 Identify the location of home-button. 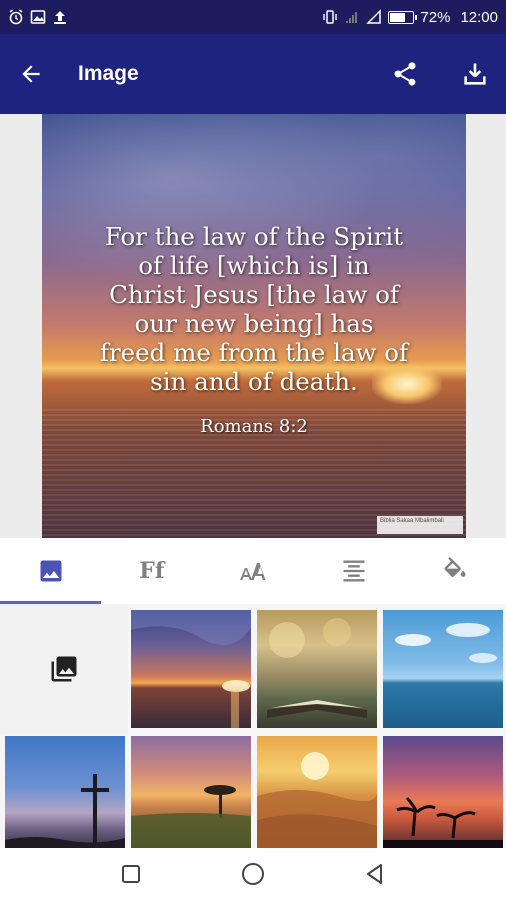
(253, 874).